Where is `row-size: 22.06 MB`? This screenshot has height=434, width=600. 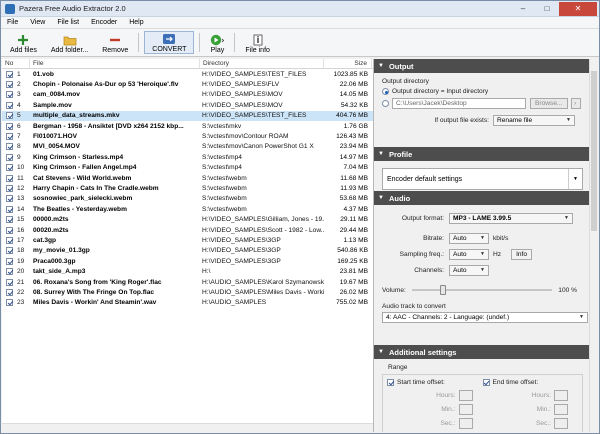
row-size: 22.06 MB is located at coordinates (353, 85).